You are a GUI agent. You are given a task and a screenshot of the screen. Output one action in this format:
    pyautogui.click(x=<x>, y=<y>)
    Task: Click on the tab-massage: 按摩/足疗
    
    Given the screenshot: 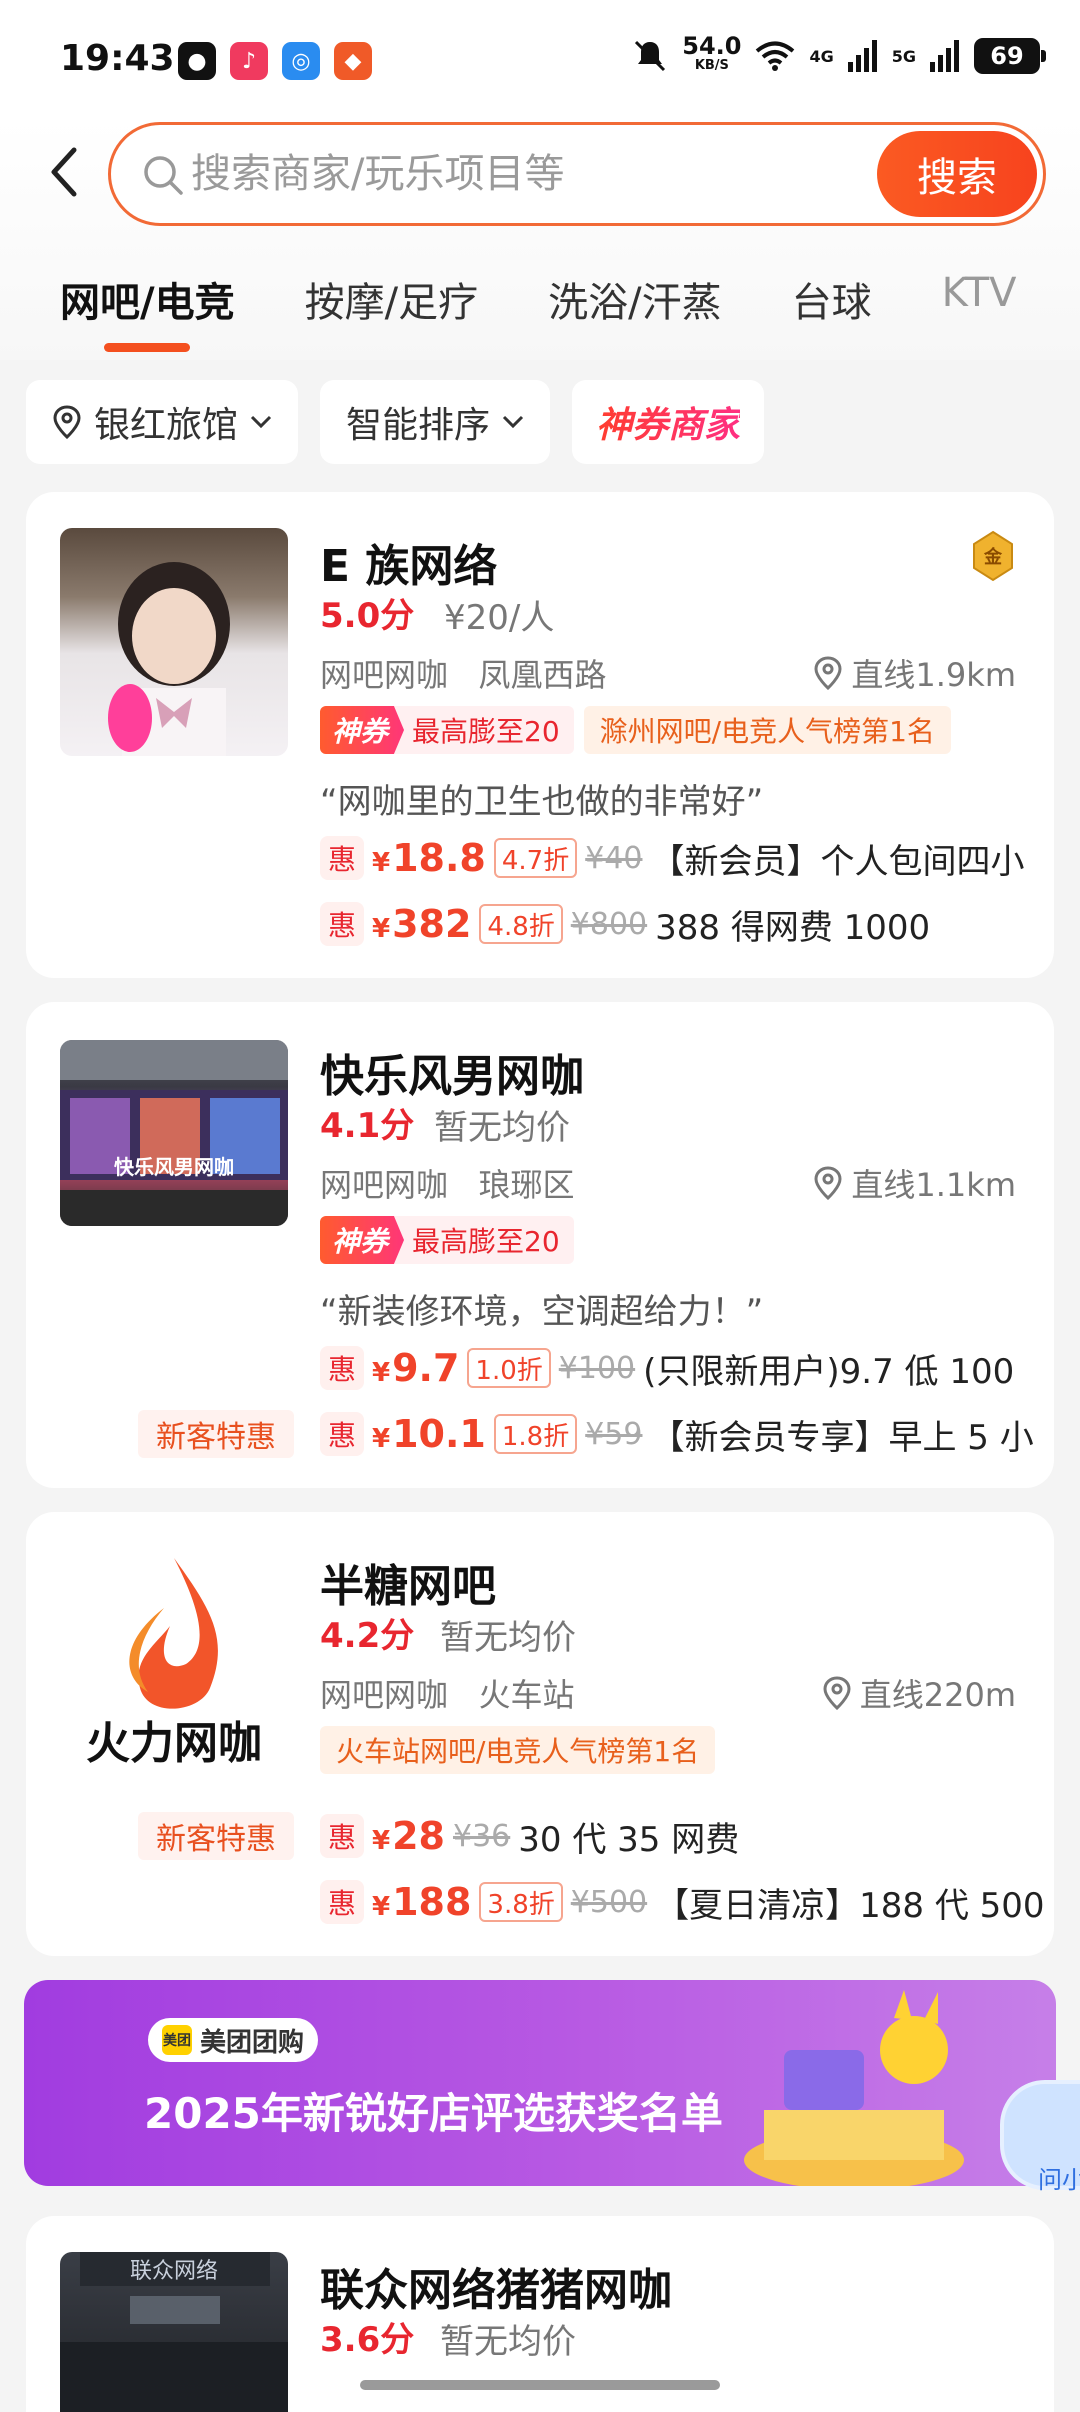 What is the action you would take?
    pyautogui.click(x=391, y=299)
    